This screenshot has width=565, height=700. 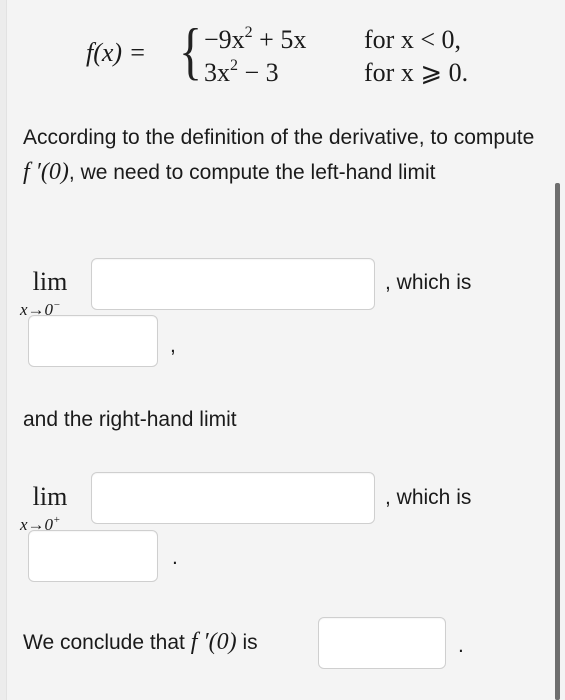 I want to click on right-which-is: , which is, so click(x=428, y=497).